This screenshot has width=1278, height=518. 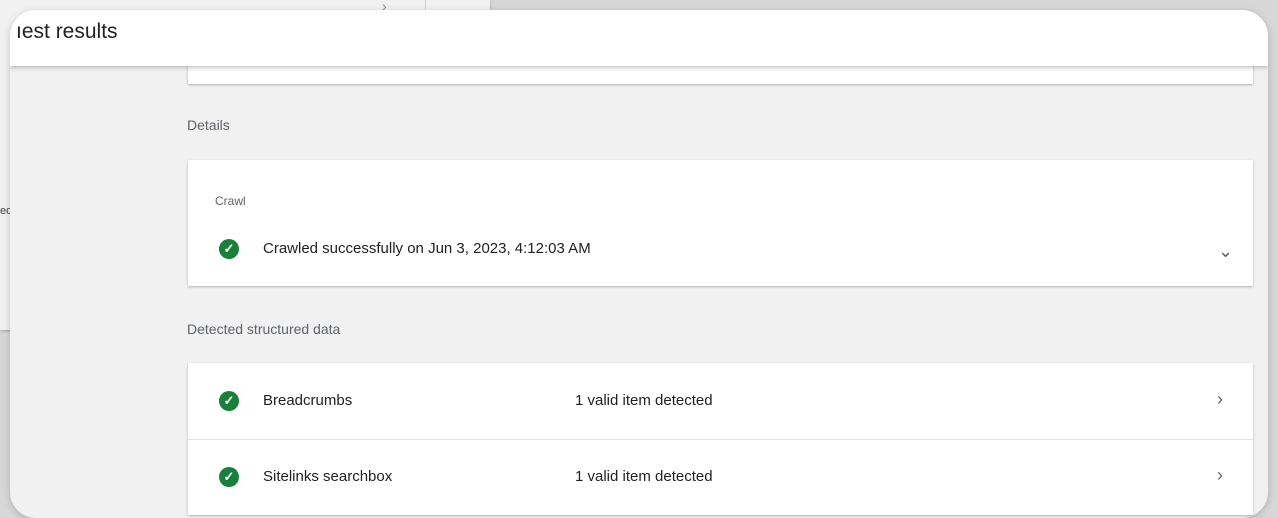 What do you see at coordinates (69, 31) in the screenshot?
I see `dialog-title-text: est results` at bounding box center [69, 31].